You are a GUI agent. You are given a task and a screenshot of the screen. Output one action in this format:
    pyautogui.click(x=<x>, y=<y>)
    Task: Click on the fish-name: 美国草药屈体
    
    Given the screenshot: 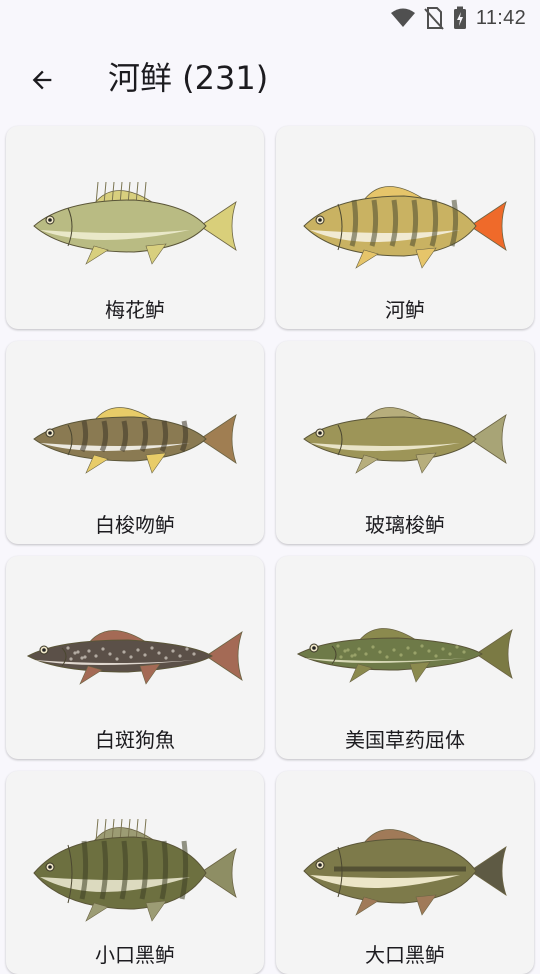 What is the action you would take?
    pyautogui.click(x=405, y=740)
    